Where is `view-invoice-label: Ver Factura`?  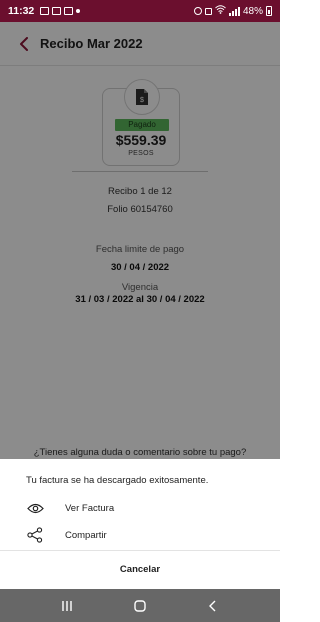 view-invoice-label: Ver Factura is located at coordinates (90, 508).